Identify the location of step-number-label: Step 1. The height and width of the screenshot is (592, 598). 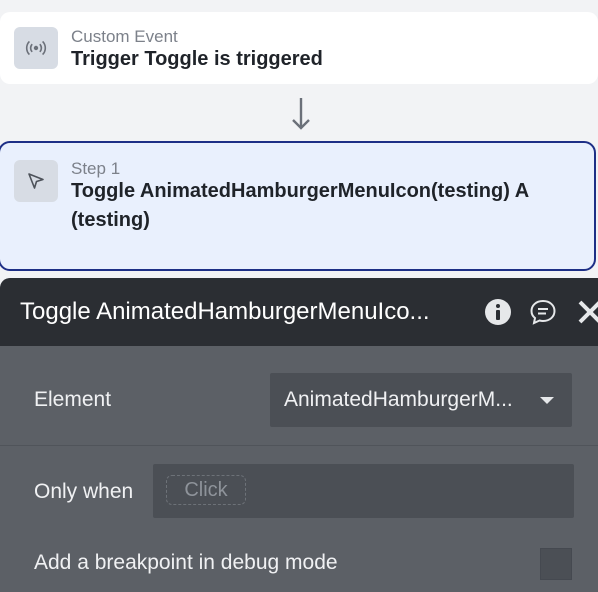
(96, 168).